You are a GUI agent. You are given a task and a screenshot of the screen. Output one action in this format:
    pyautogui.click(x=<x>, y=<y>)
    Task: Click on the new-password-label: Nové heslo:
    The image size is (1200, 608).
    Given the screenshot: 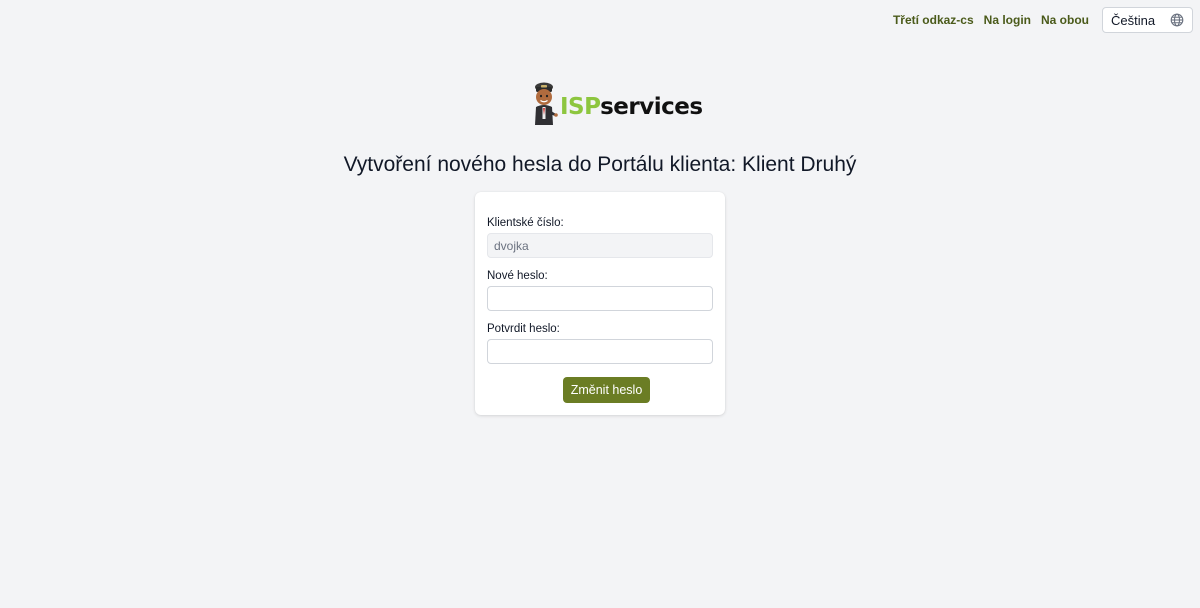 What is the action you would take?
    pyautogui.click(x=517, y=276)
    